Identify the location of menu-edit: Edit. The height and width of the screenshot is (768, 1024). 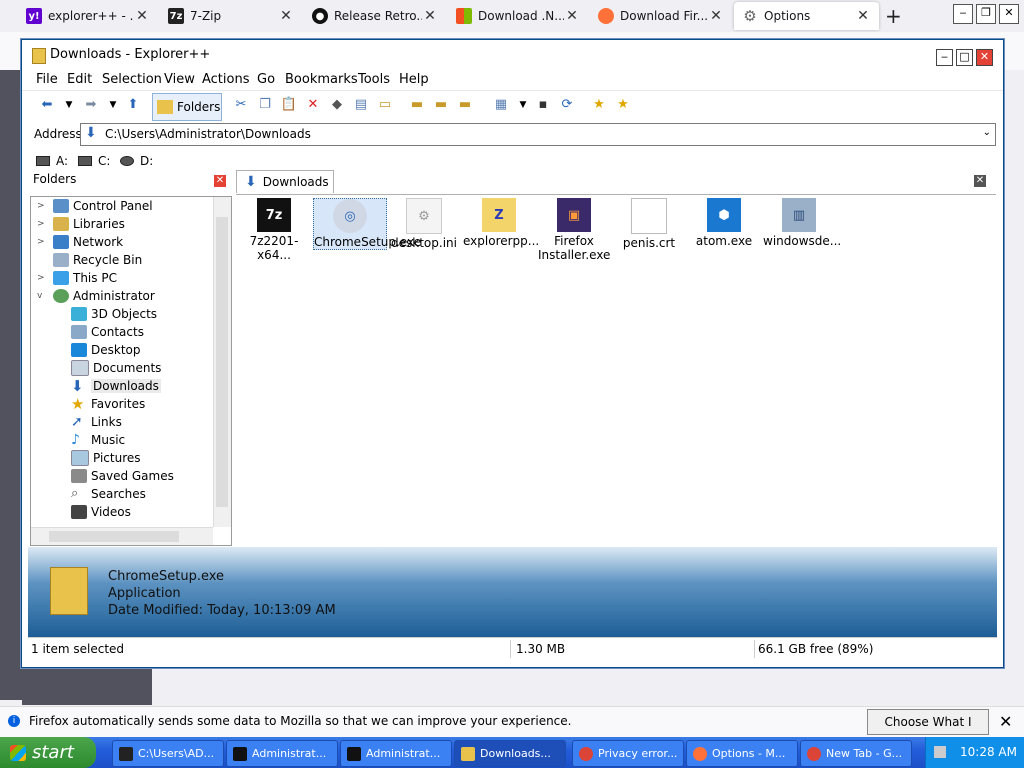
(79, 79).